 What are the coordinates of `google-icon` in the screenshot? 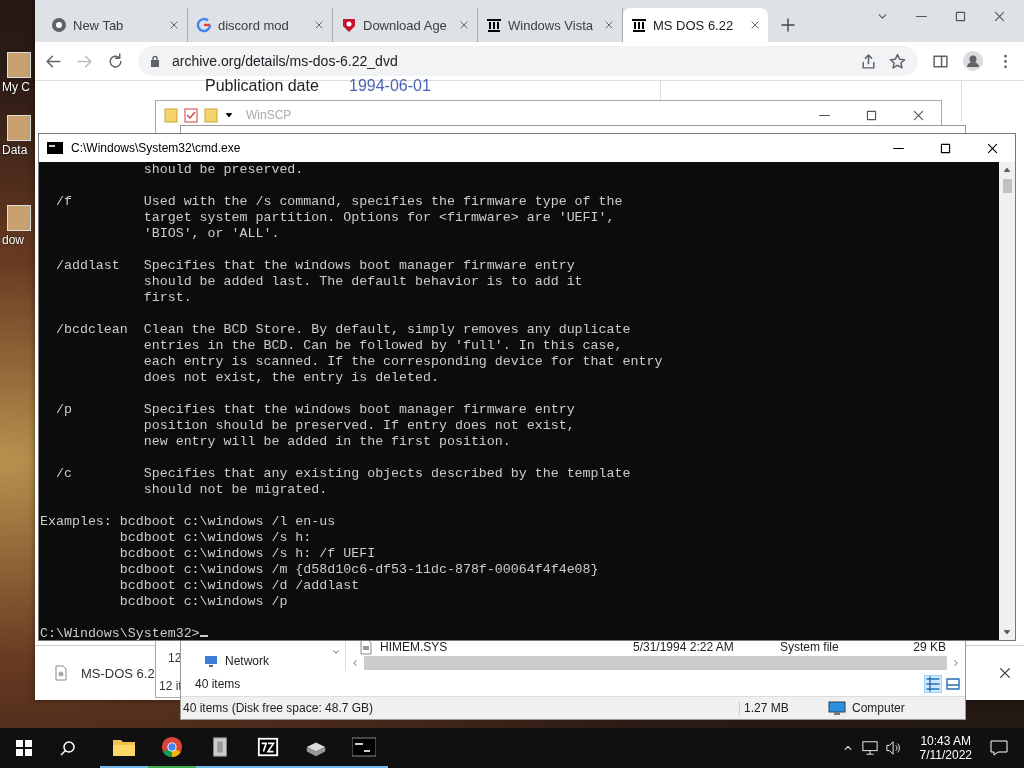 It's located at (204, 25).